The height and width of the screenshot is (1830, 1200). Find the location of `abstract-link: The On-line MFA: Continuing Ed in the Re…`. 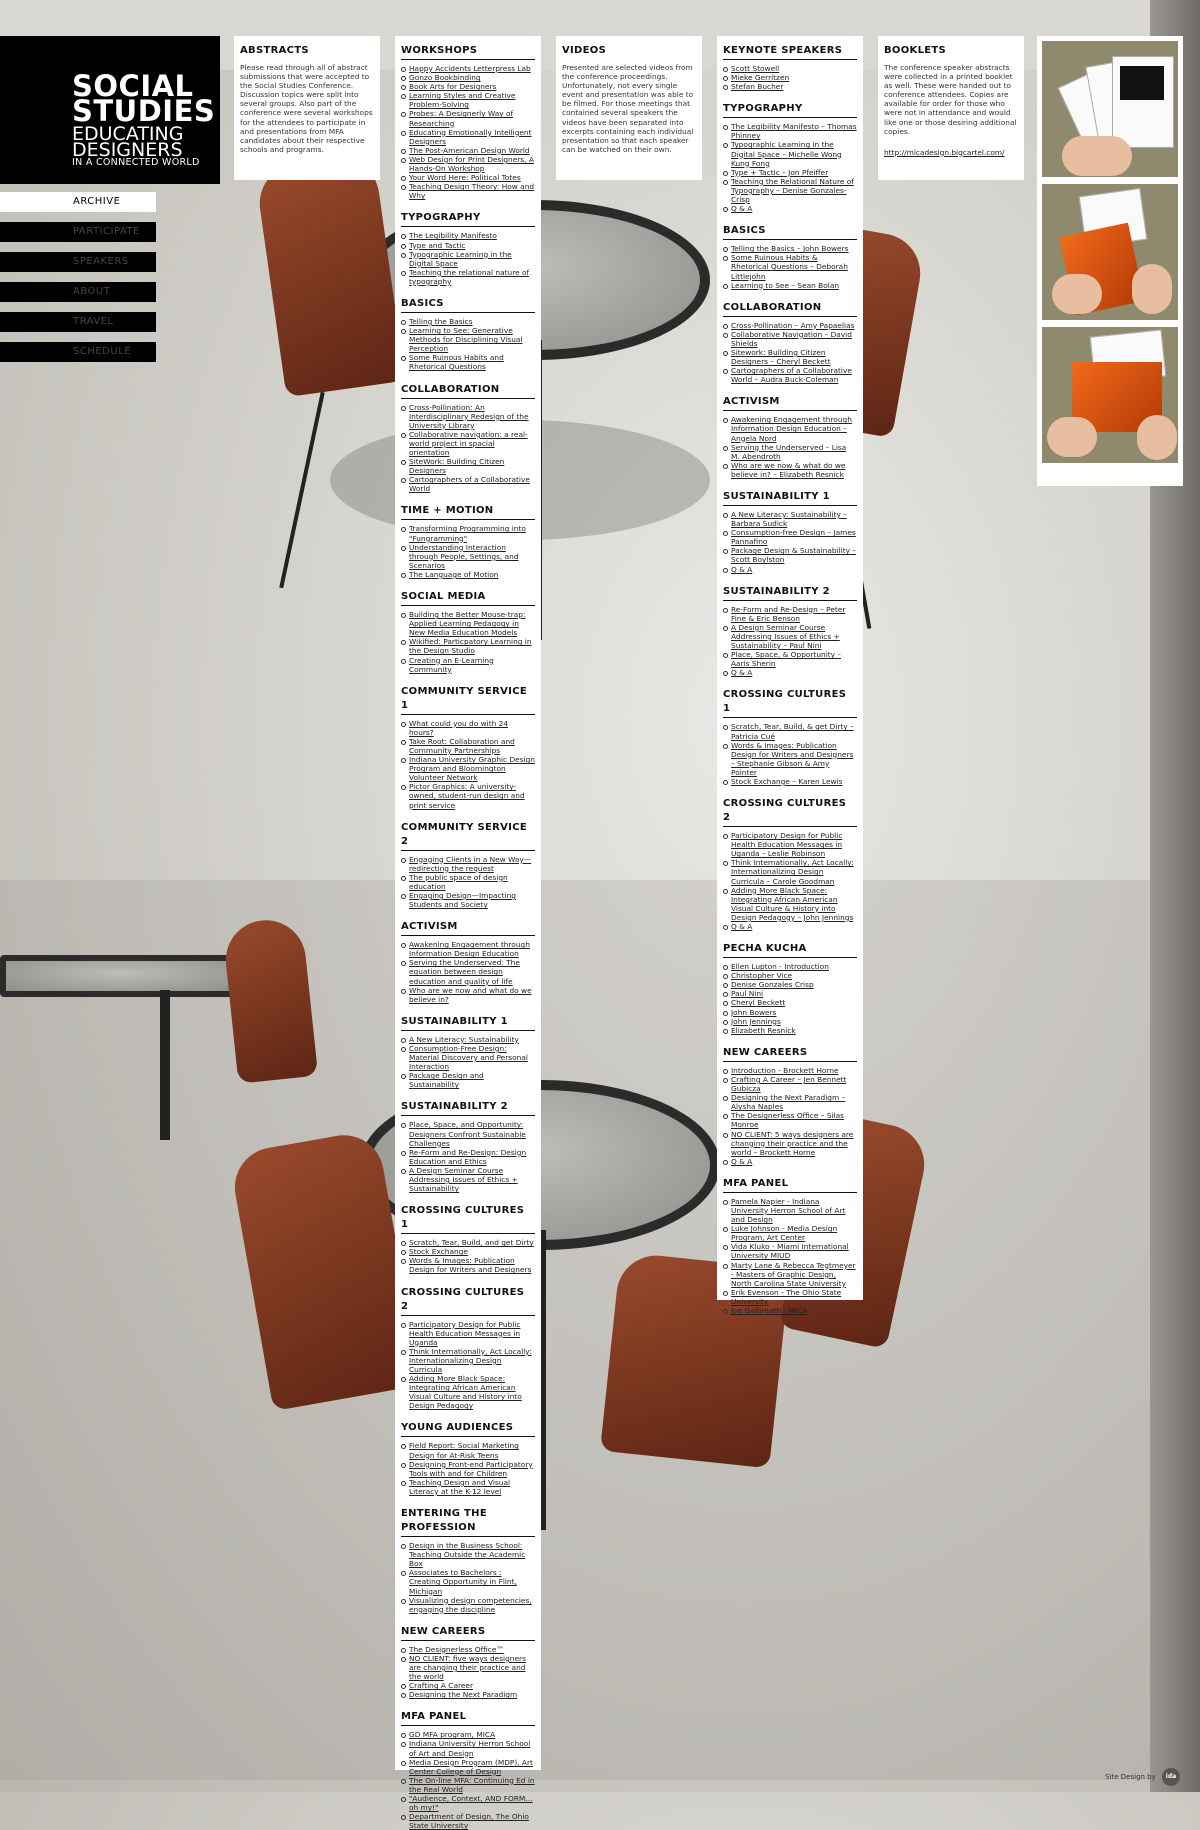

abstract-link: The On-line MFA: Continuing Ed in the Re… is located at coordinates (472, 1785).